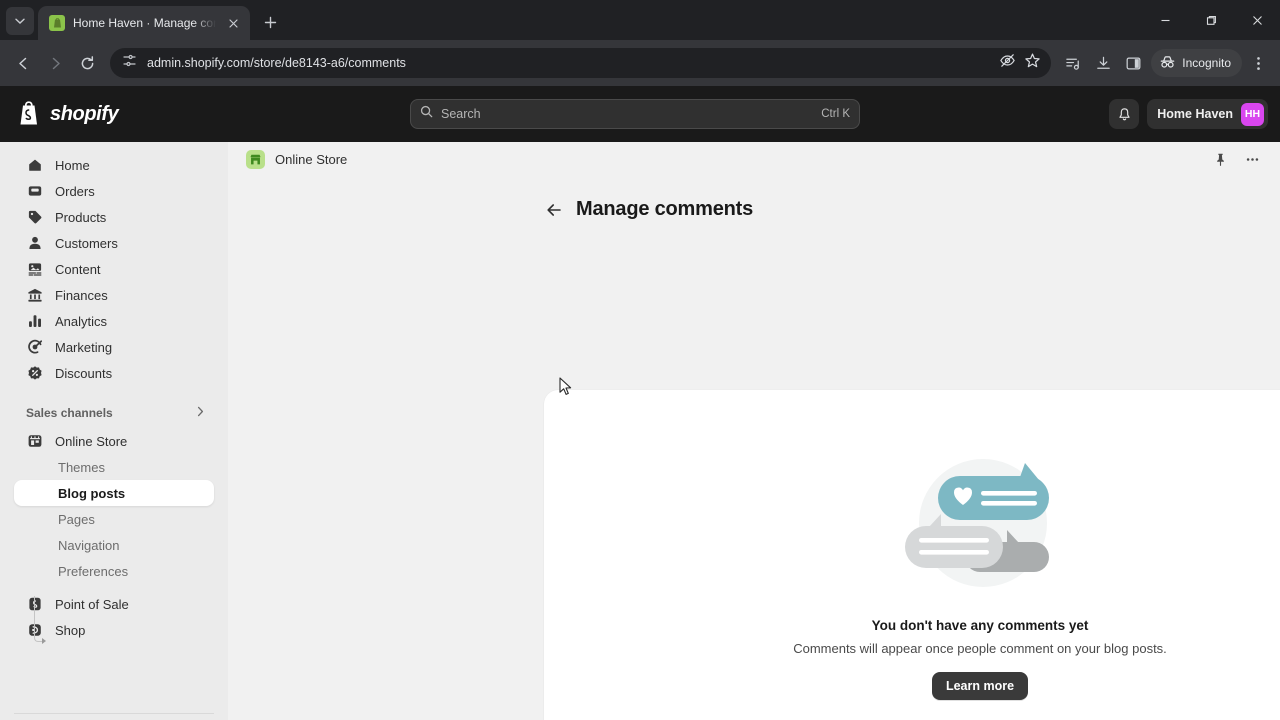 Image resolution: width=1280 pixels, height=720 pixels. What do you see at coordinates (1252, 114) in the screenshot?
I see `avatar: HH` at bounding box center [1252, 114].